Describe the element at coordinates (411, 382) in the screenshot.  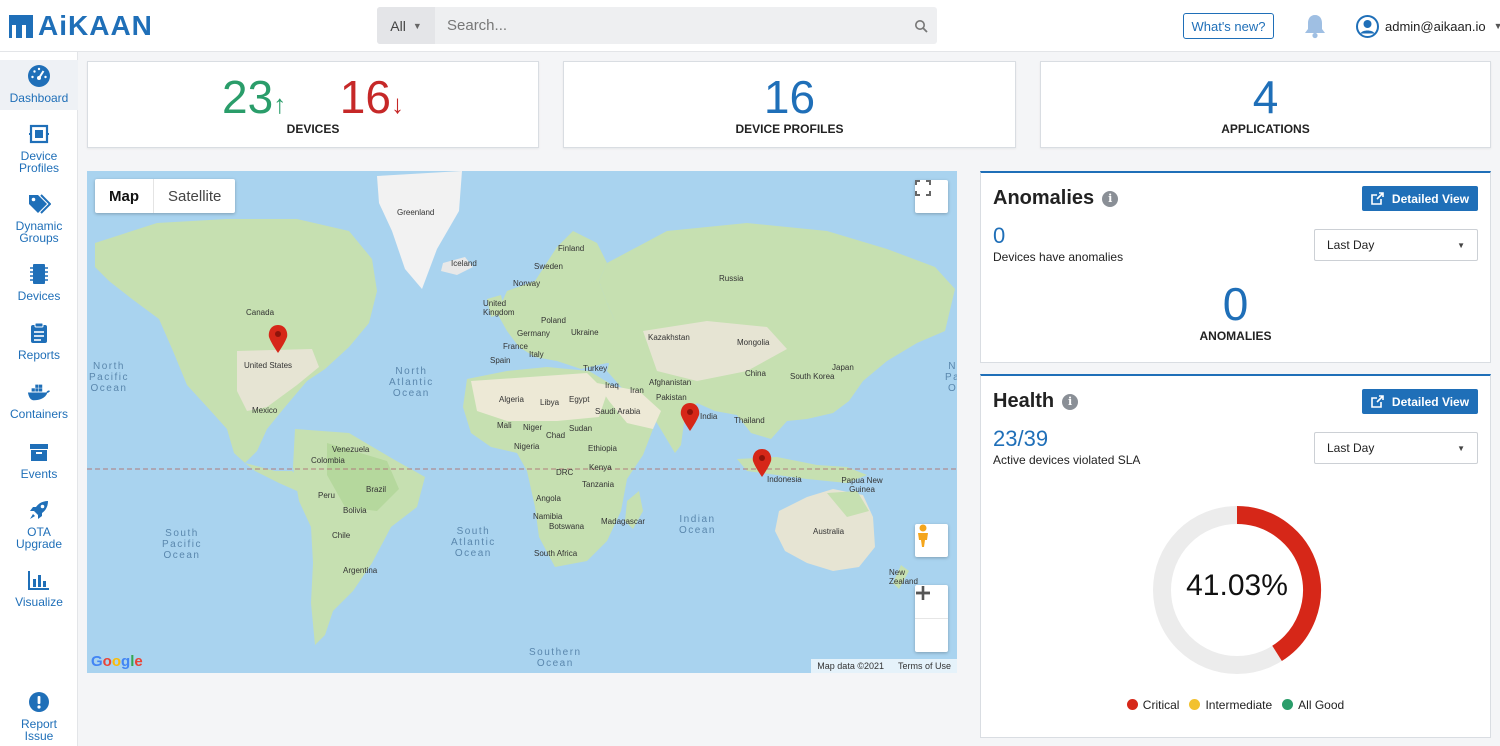
I see `ocean-label-north-atlantic: North Atlantic Ocean` at that location.